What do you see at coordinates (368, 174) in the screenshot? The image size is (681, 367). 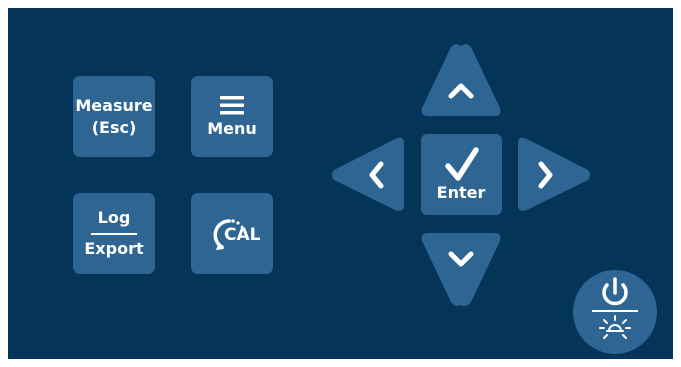 I see `left-arrow-button` at bounding box center [368, 174].